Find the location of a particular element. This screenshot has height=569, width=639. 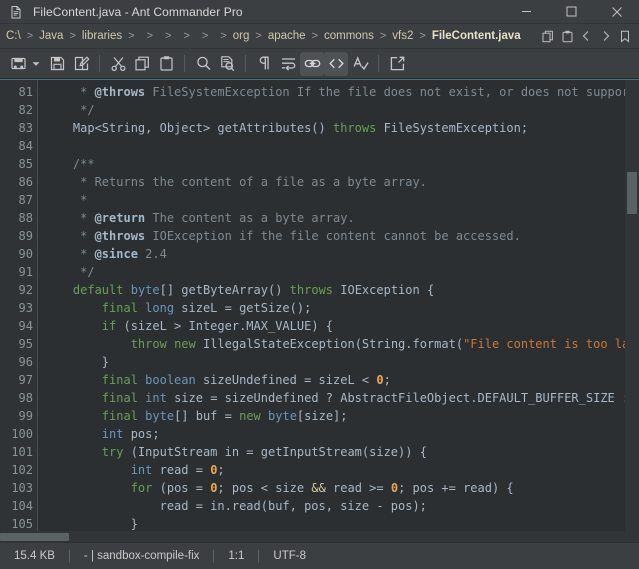

code-line: final boolean sizeUndefined = sizeL < 0; is located at coordinates (341, 380).